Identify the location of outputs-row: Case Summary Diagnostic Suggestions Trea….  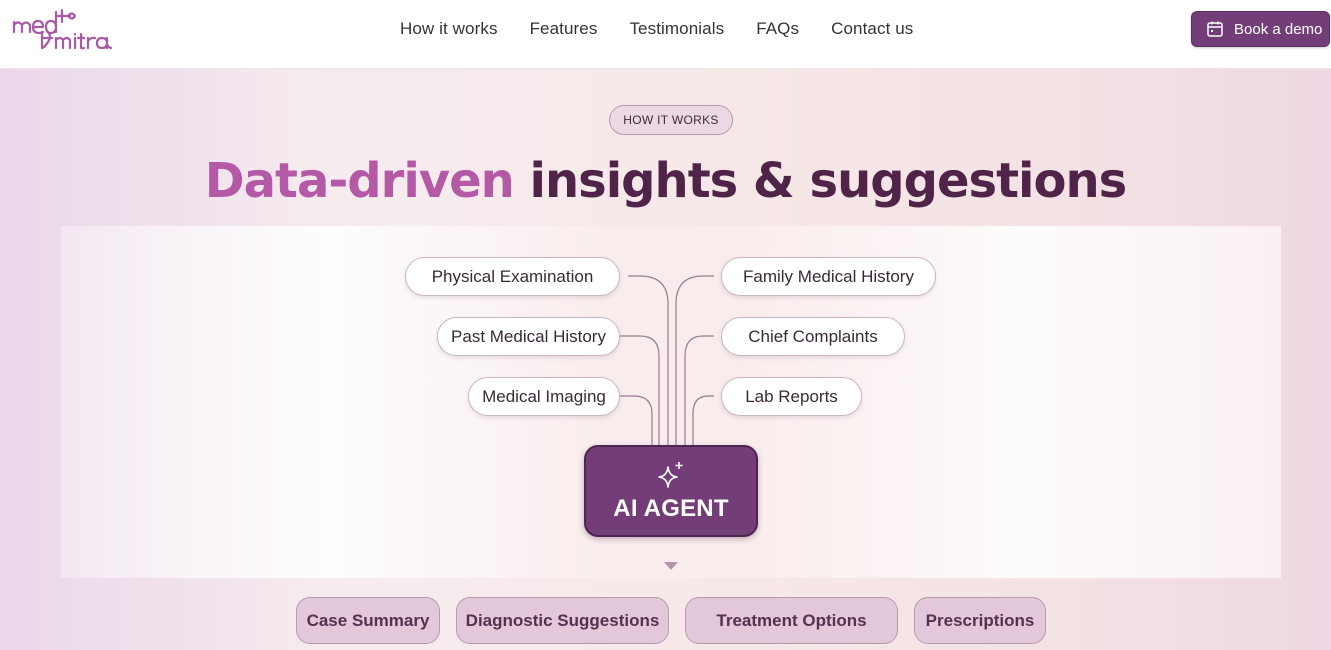
(665, 621).